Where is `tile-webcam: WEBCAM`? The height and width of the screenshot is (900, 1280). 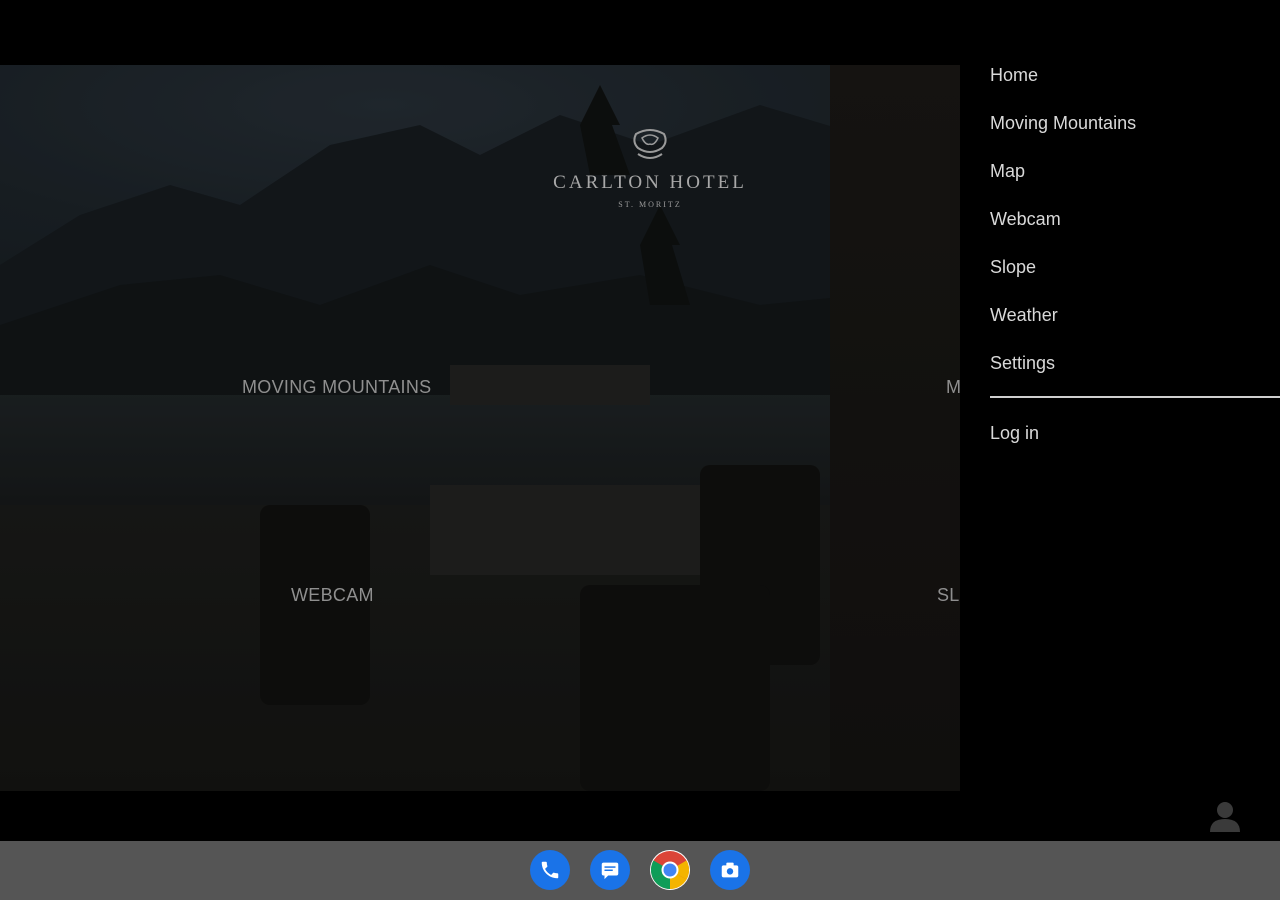 tile-webcam: WEBCAM is located at coordinates (332, 595).